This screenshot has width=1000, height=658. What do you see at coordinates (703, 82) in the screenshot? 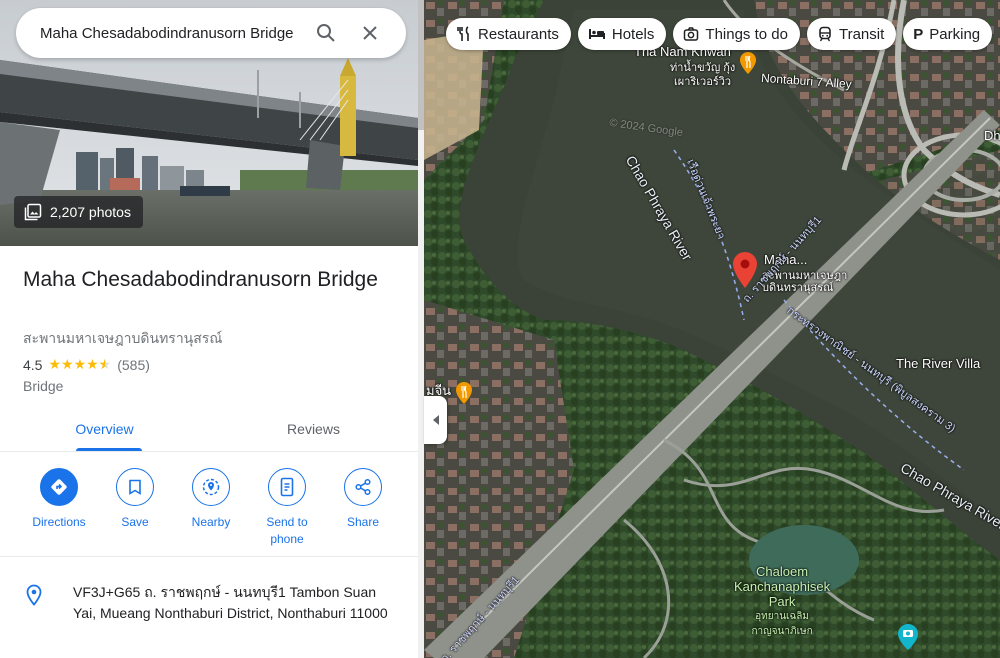
I see `label-tha-nam-thai-2: เผาริเวอร์วิว` at bounding box center [703, 82].